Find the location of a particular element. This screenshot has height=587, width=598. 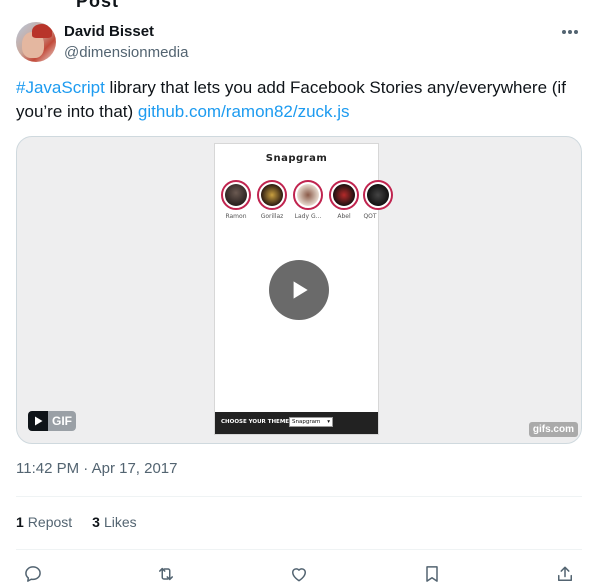

likes-stat: 3 Likes is located at coordinates (114, 522).